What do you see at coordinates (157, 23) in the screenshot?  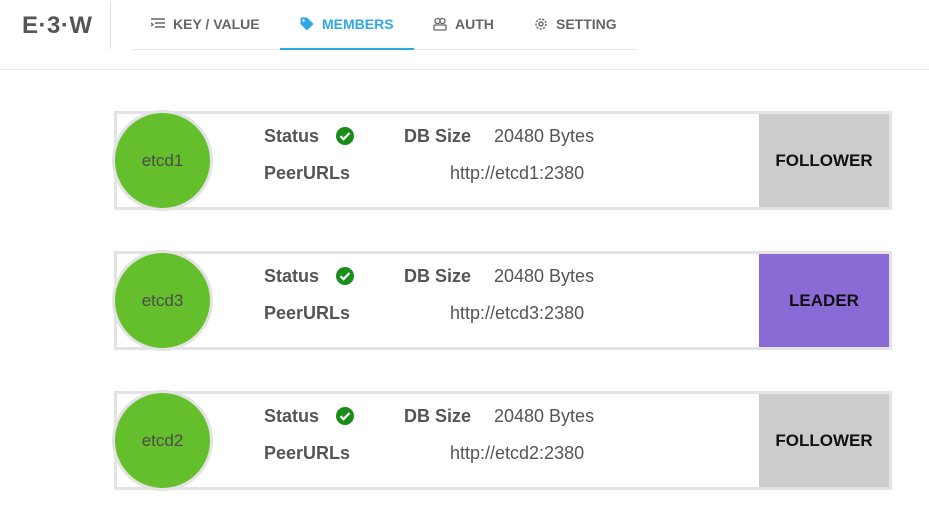 I see `list-icon` at bounding box center [157, 23].